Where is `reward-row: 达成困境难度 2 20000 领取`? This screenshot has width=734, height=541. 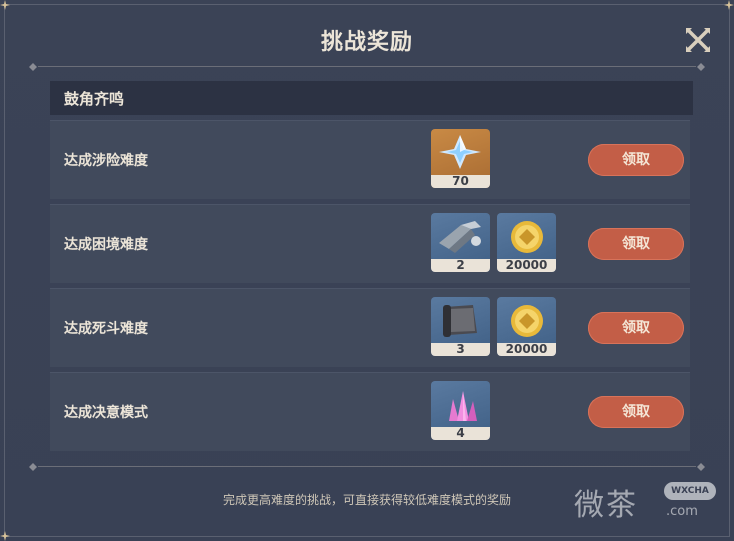 reward-row: 达成困境难度 2 20000 领取 is located at coordinates (370, 243).